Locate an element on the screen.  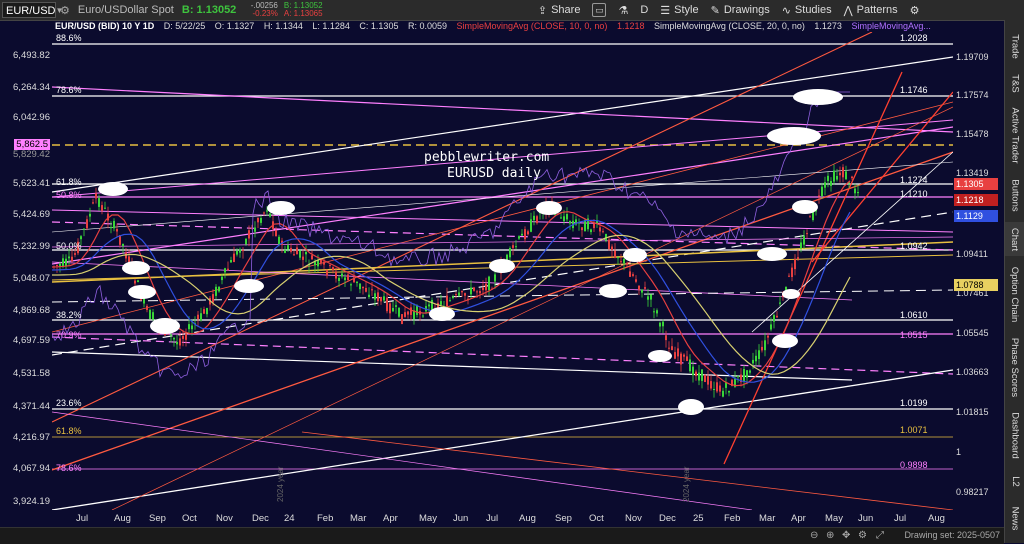
tab-l2: L2 is located at coordinates (1014, 481).